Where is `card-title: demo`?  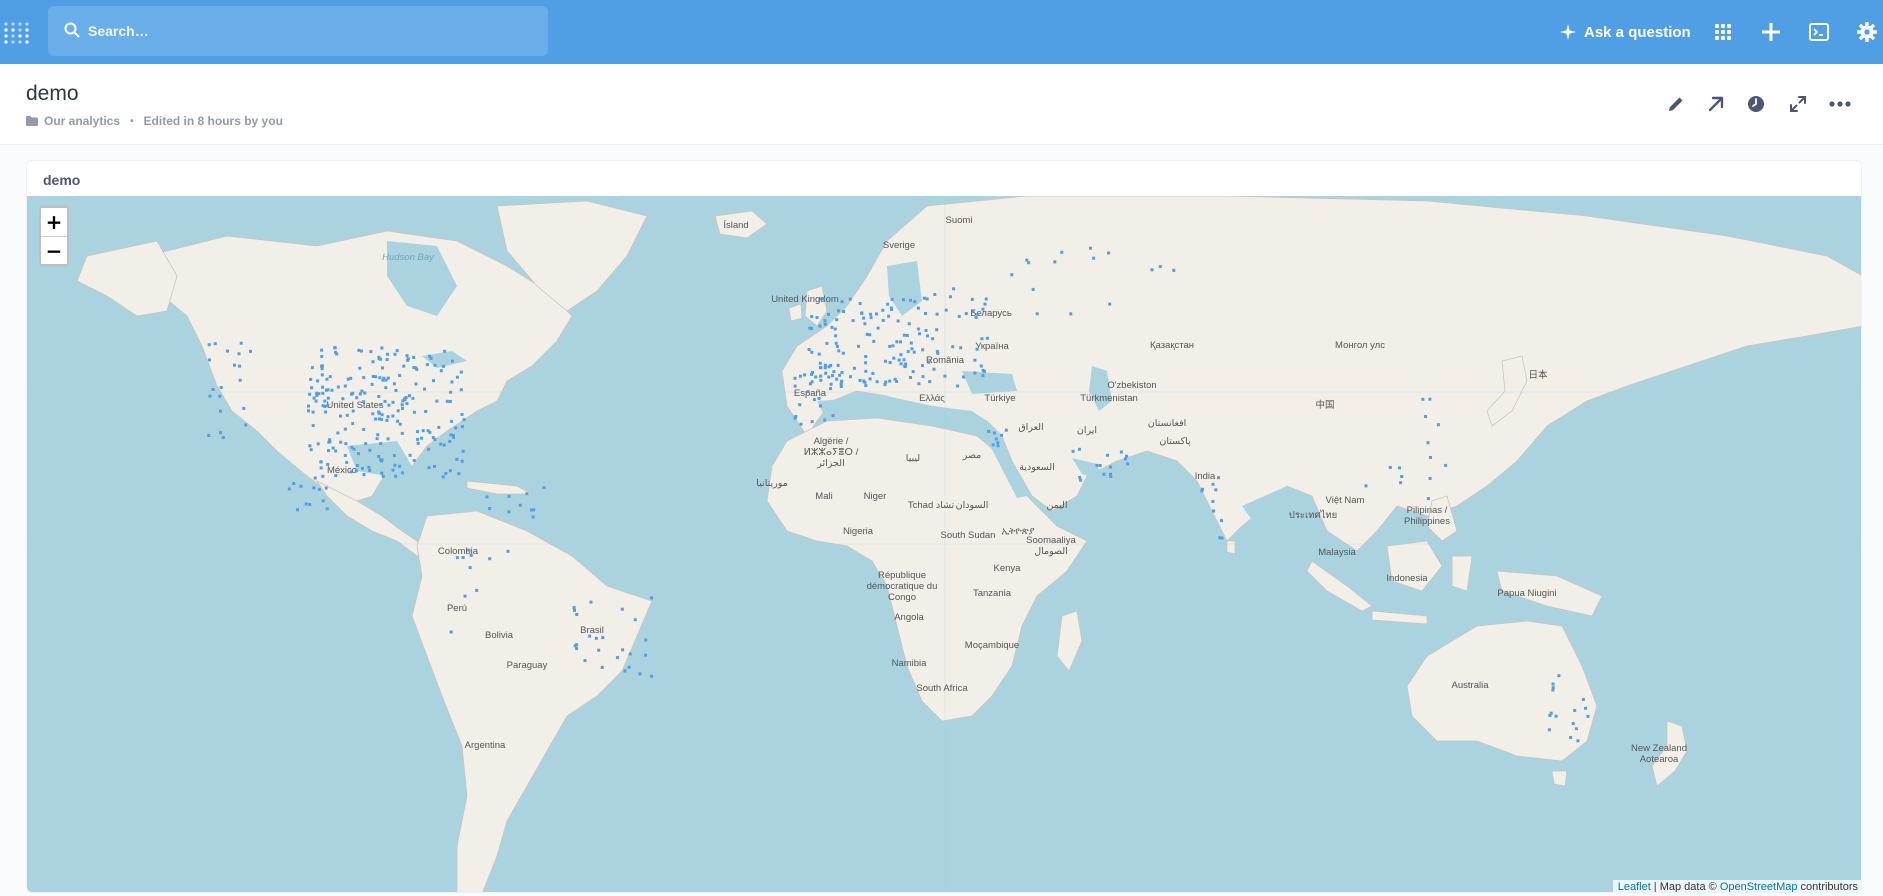 card-title: demo is located at coordinates (61, 180).